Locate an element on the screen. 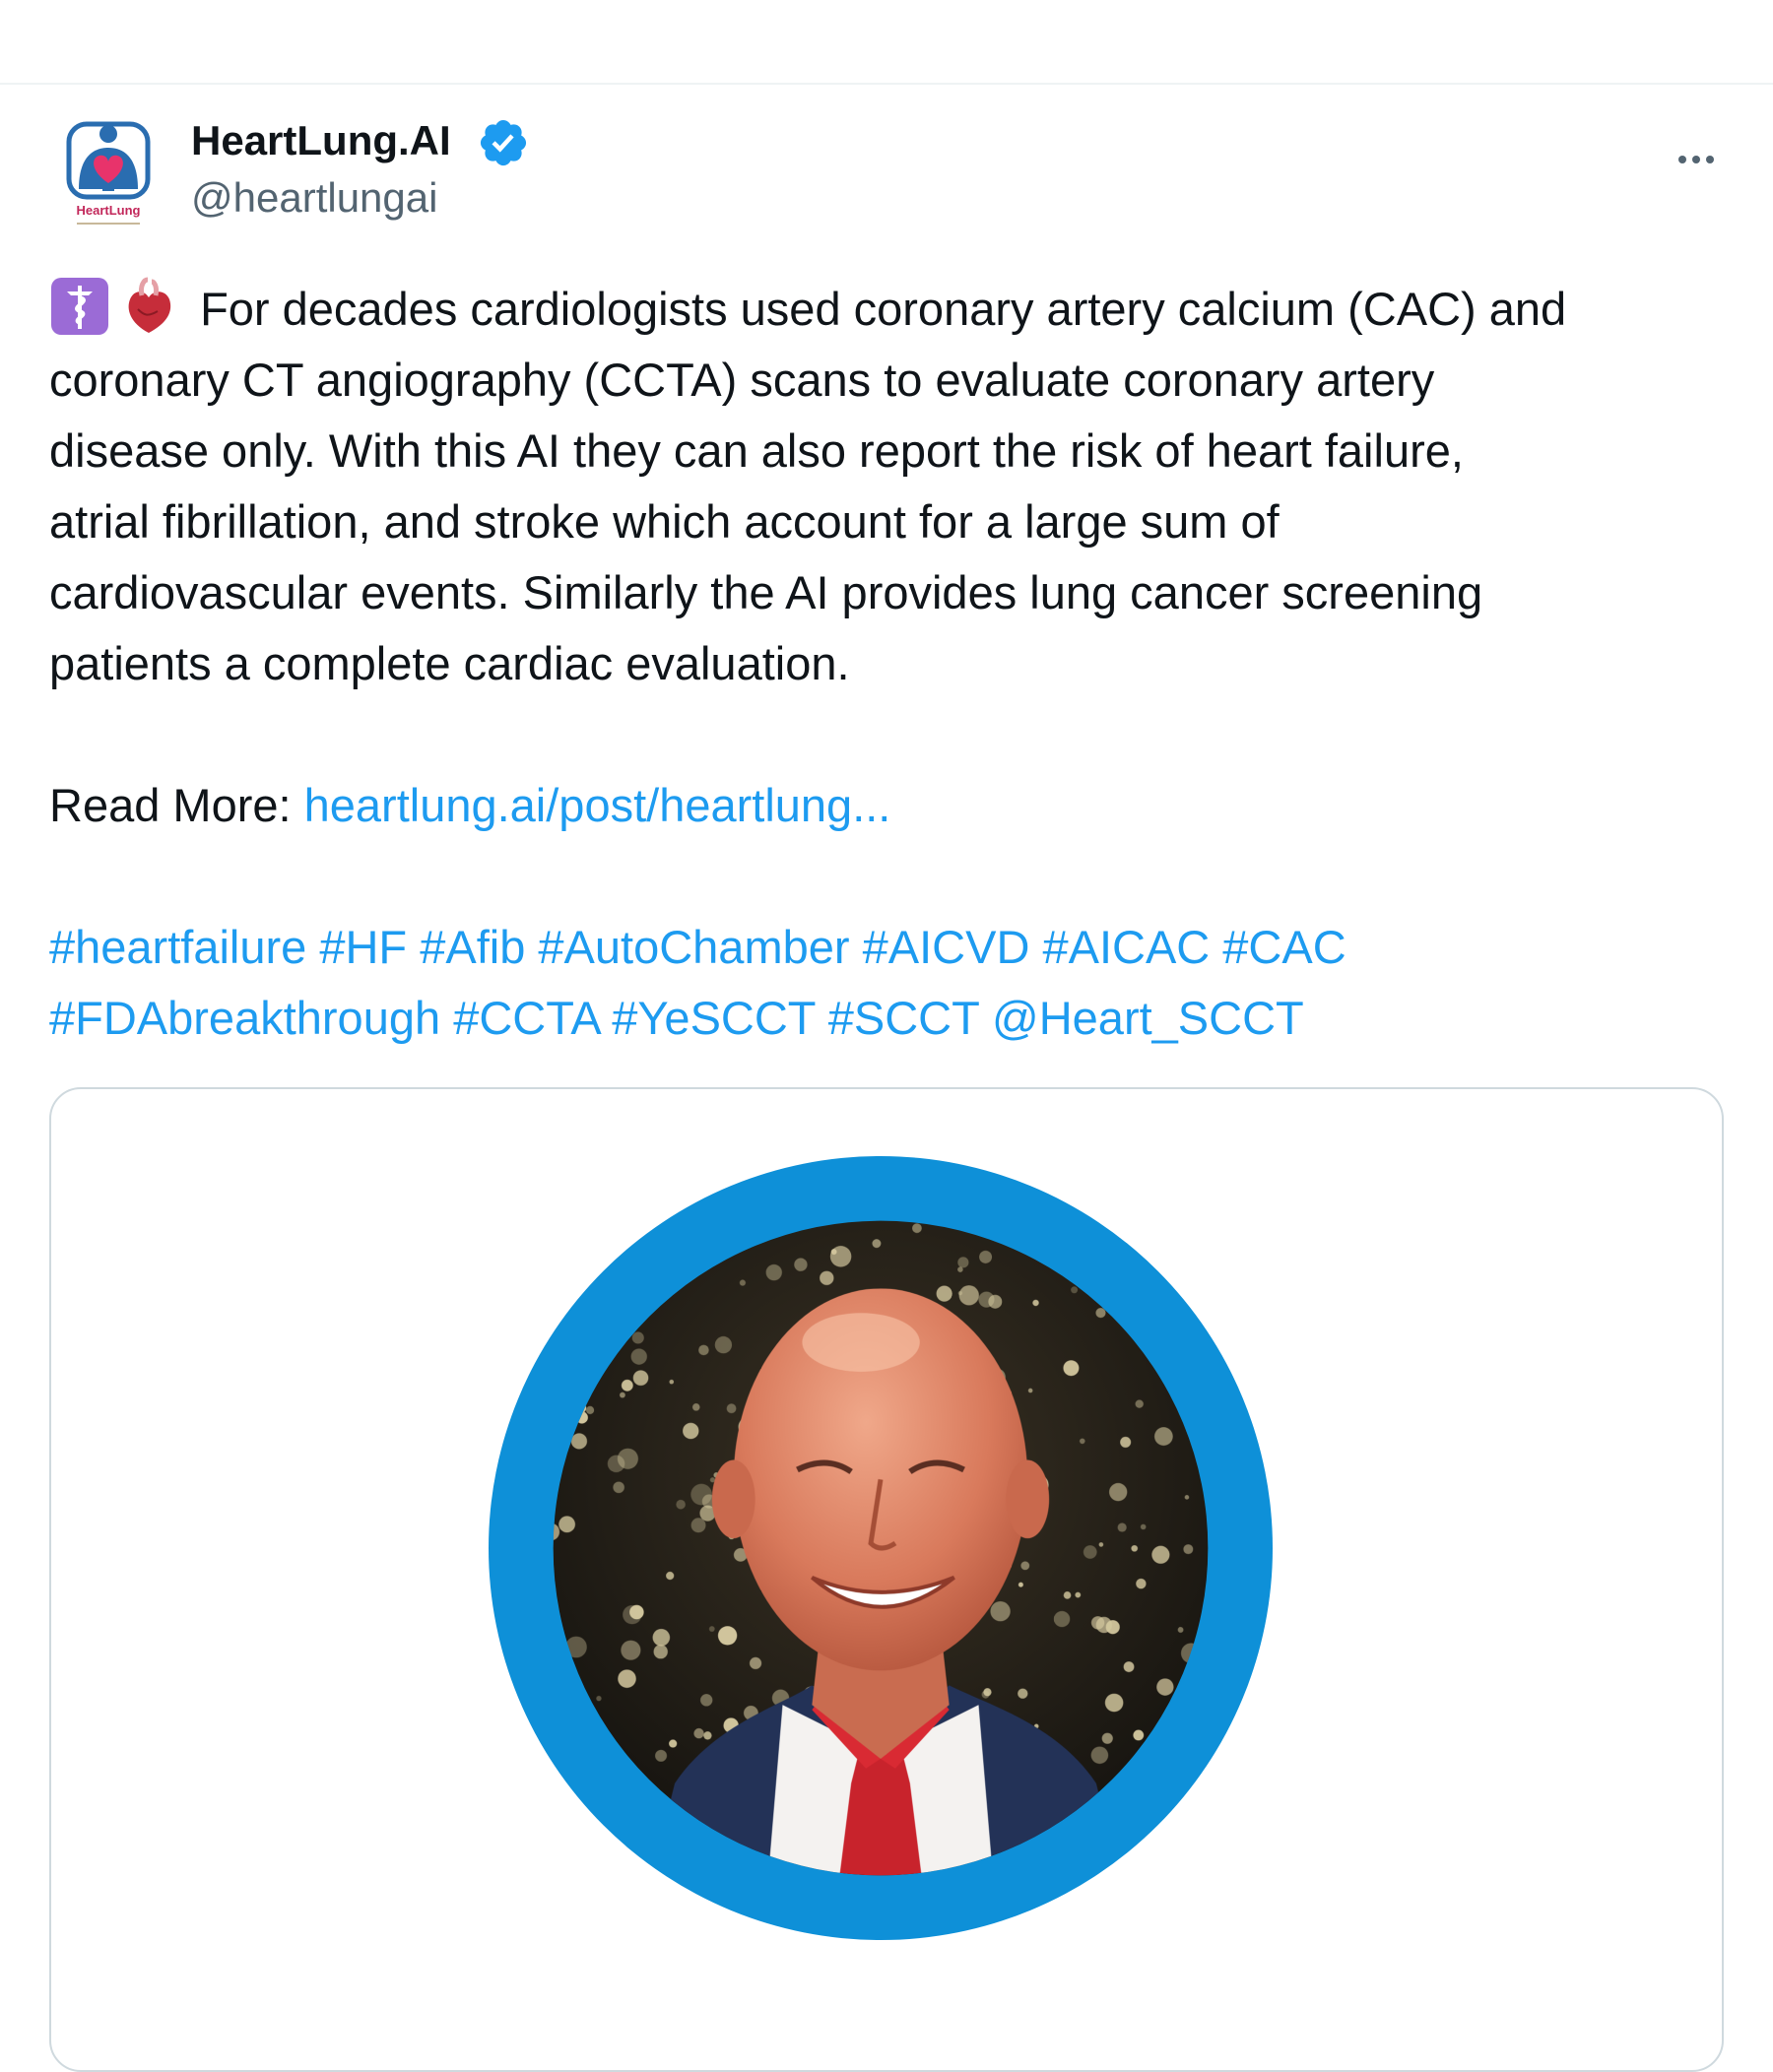 The width and height of the screenshot is (1773, 2072). svg-text: HeartLung is located at coordinates (109, 210).